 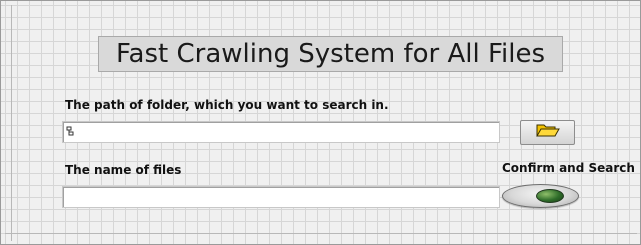 I want to click on led-indicator, so click(x=549, y=196).